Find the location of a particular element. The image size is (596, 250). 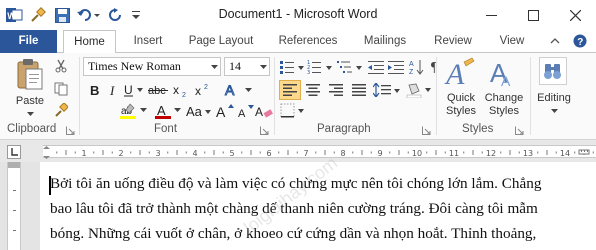

align-right-button is located at coordinates (336, 90).